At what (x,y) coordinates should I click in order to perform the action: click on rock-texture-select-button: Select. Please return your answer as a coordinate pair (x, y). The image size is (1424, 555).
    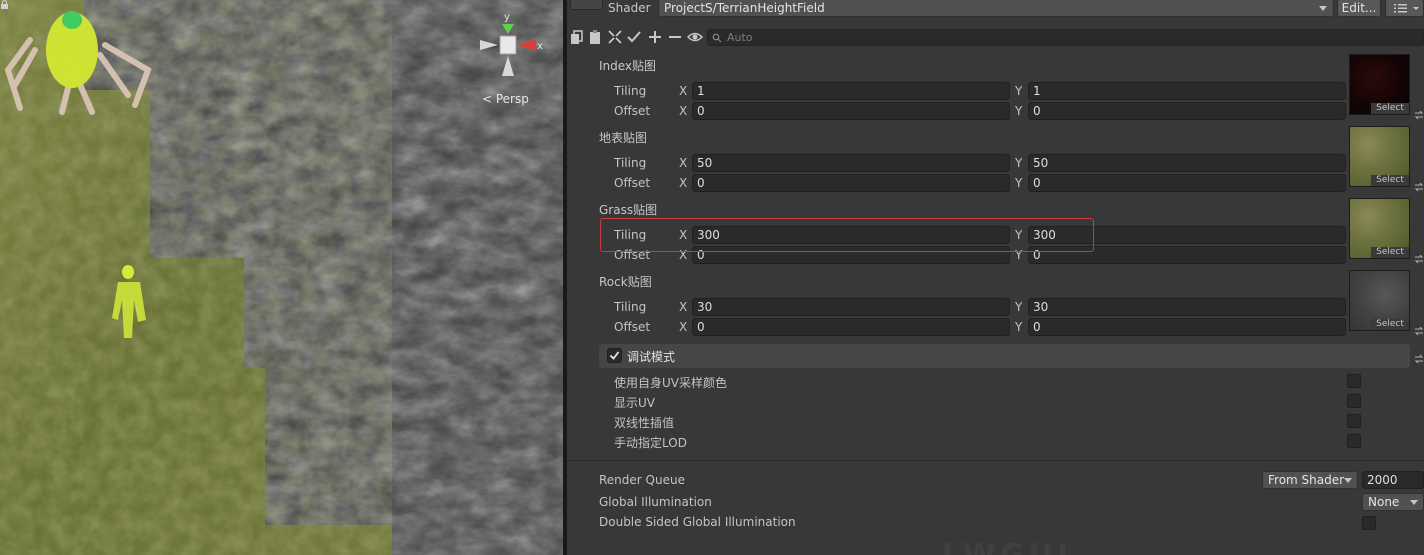
    Looking at the image, I should click on (1390, 324).